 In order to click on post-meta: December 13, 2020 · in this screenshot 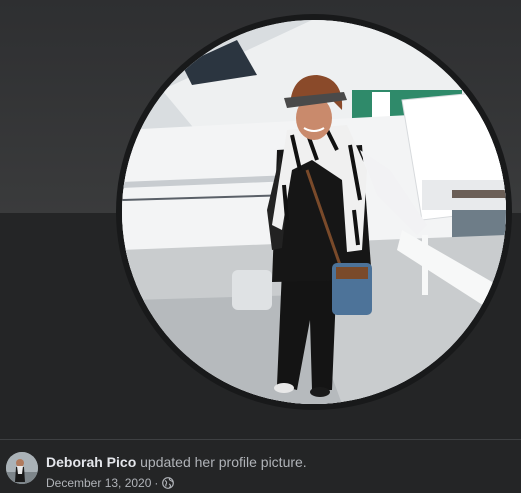, I will do `click(110, 483)`.